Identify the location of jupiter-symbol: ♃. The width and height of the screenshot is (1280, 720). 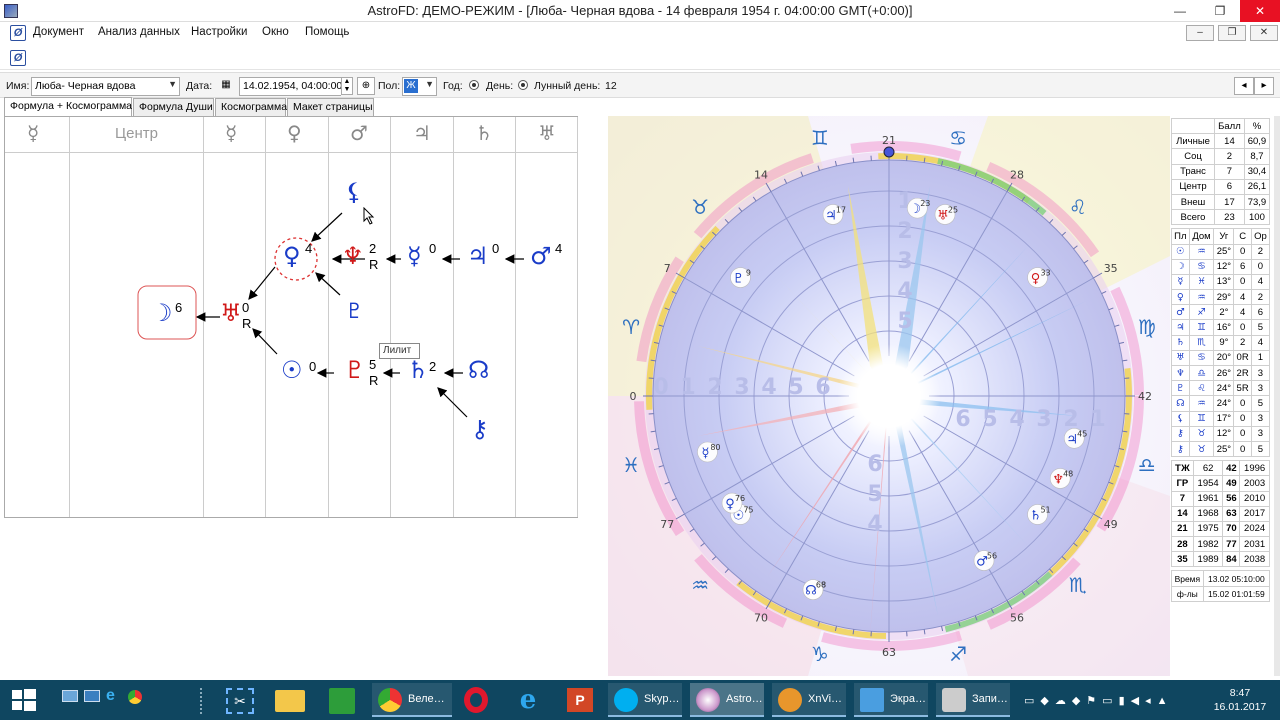
(478, 256).